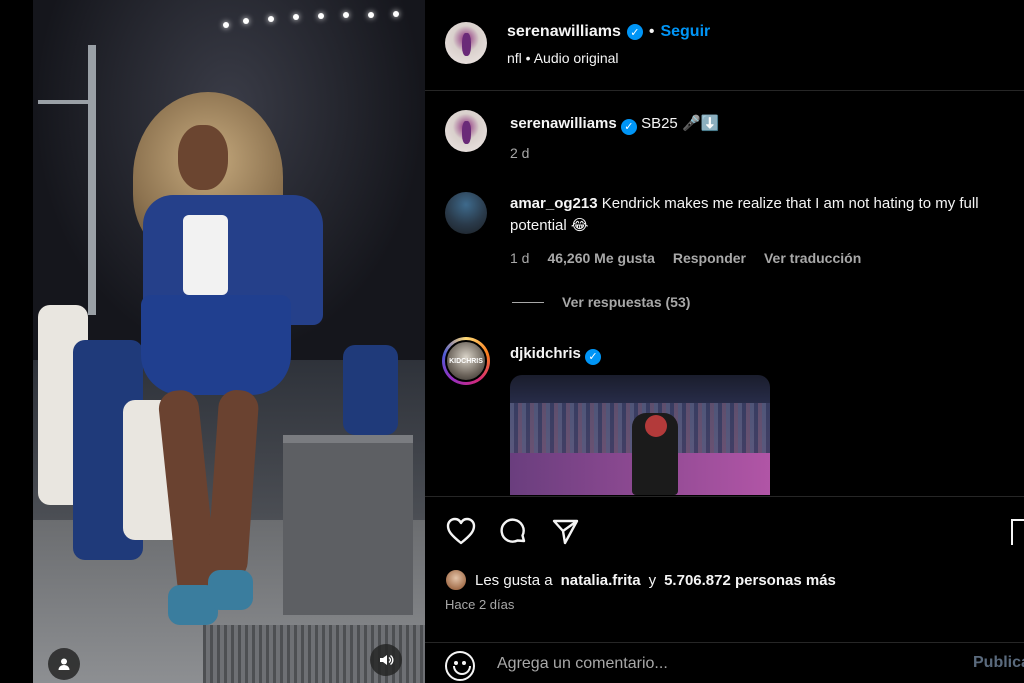 This screenshot has width=1024, height=683. I want to click on performer-face, so click(203, 157).